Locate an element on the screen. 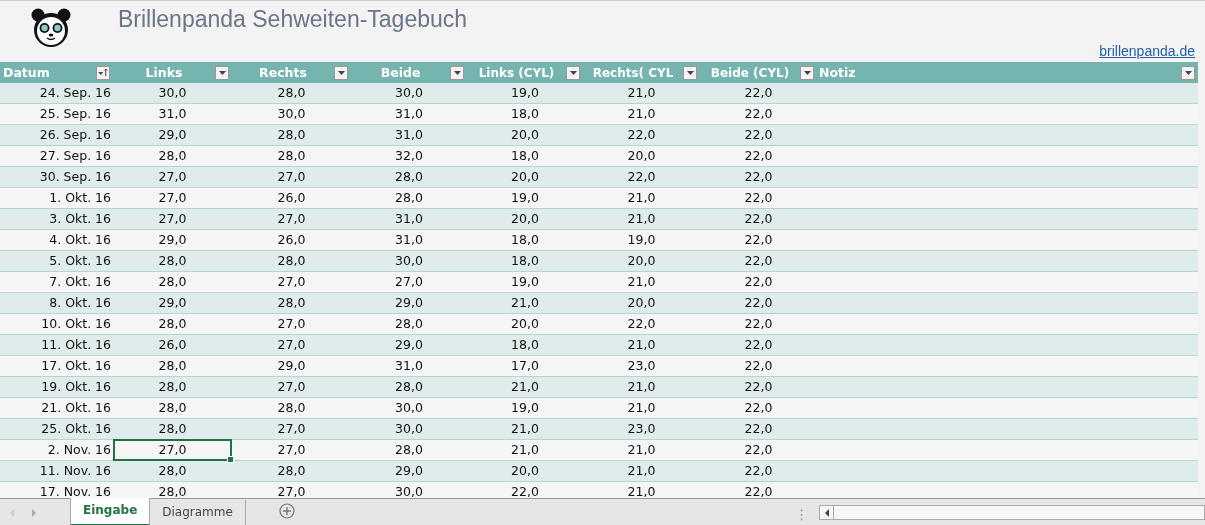 The width and height of the screenshot is (1205, 525). column-header: Rechts( CYL is located at coordinates (633, 72).